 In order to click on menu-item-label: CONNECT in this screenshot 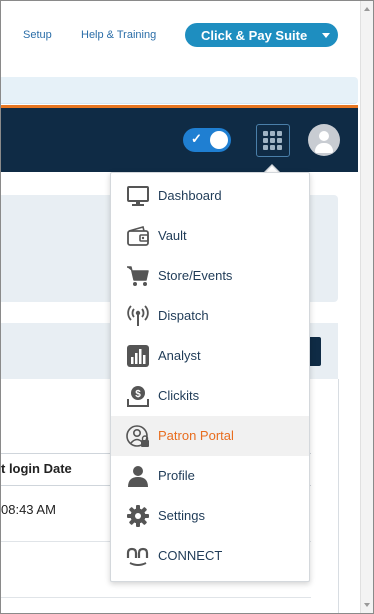, I will do `click(190, 555)`.